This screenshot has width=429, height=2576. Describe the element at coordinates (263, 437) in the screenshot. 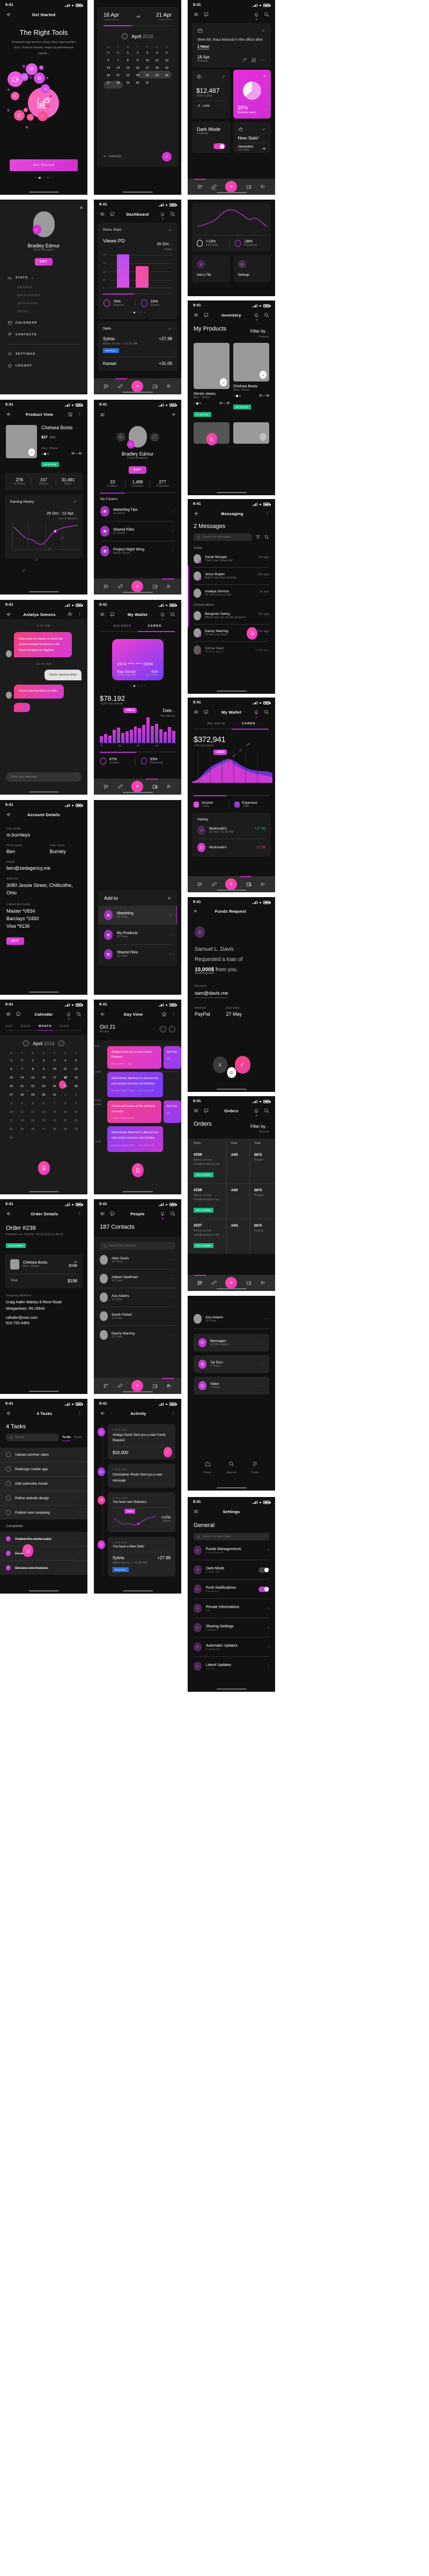

I see `edit-product-button` at that location.